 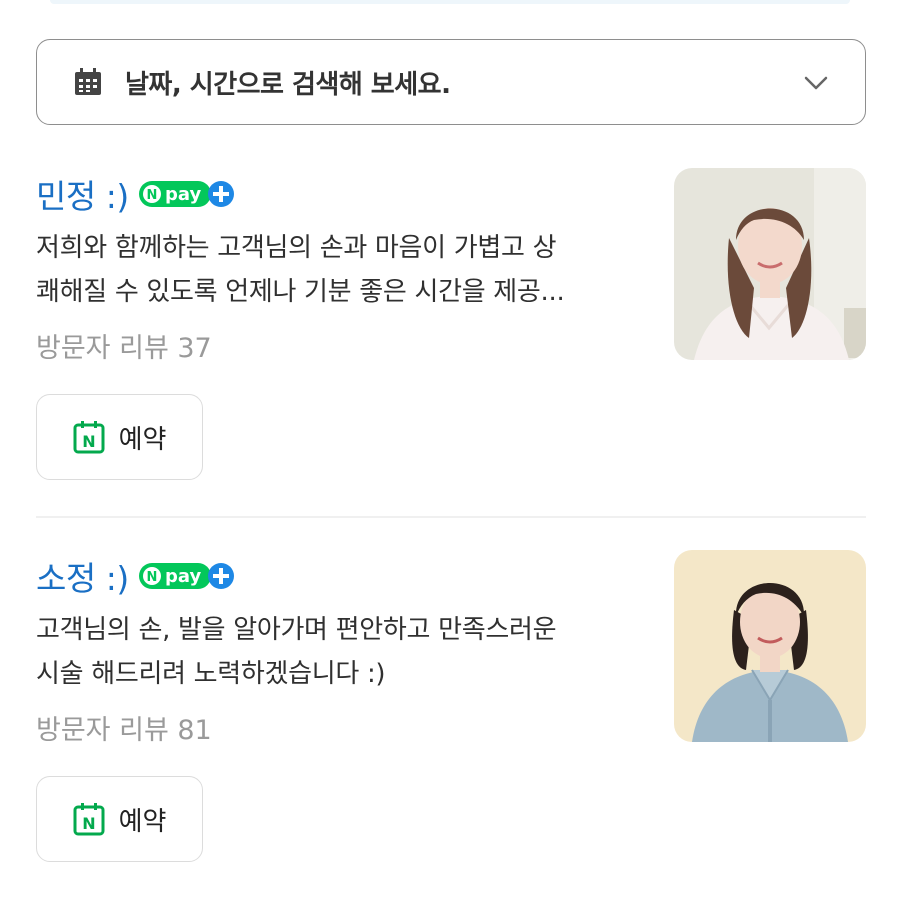 What do you see at coordinates (211, 674) in the screenshot?
I see `description-line: 시술 해드리려 노력하겠습니다 :)` at bounding box center [211, 674].